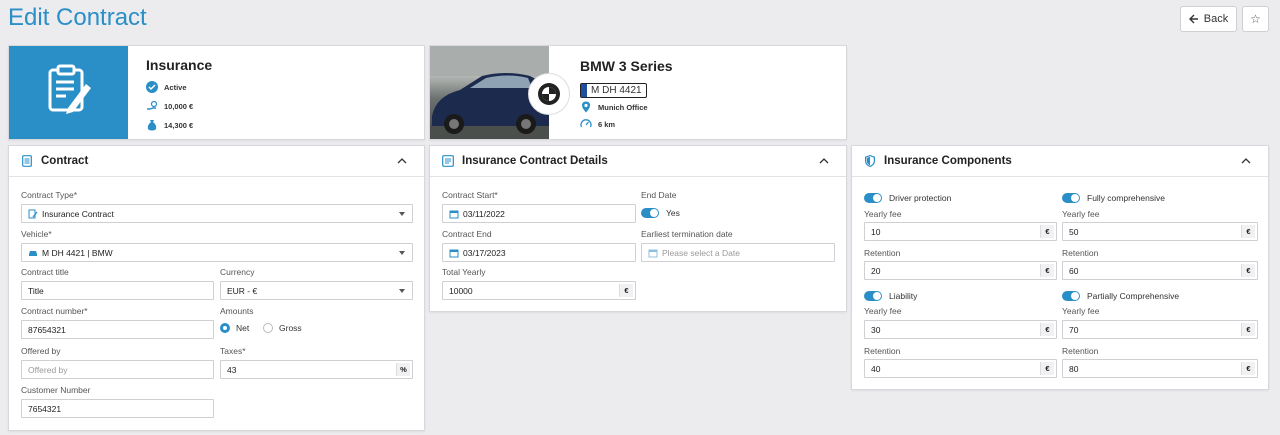 The width and height of the screenshot is (1280, 435). What do you see at coordinates (45, 272) in the screenshot?
I see `contract-title-label: Contract title` at bounding box center [45, 272].